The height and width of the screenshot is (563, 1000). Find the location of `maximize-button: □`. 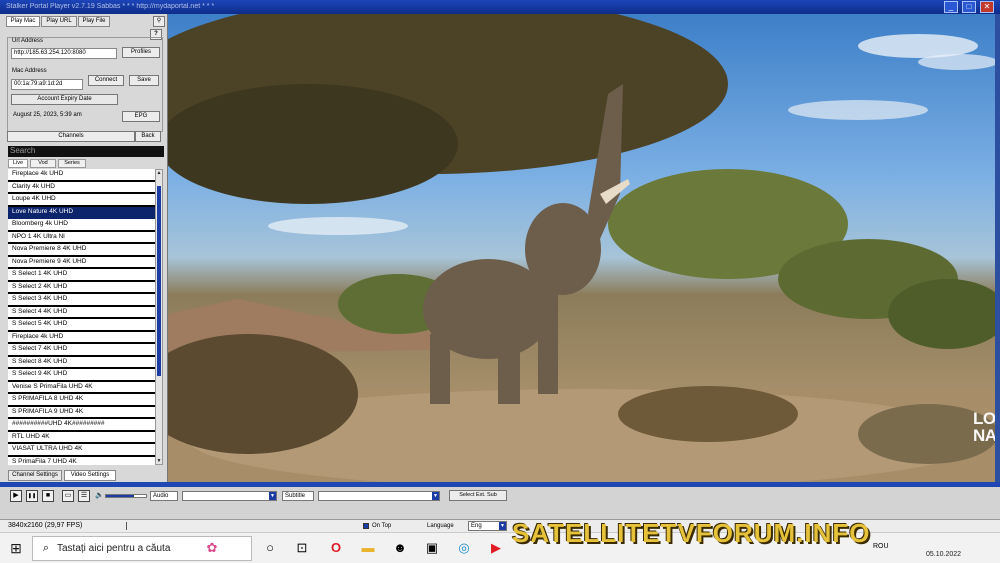

maximize-button: □ is located at coordinates (969, 7).